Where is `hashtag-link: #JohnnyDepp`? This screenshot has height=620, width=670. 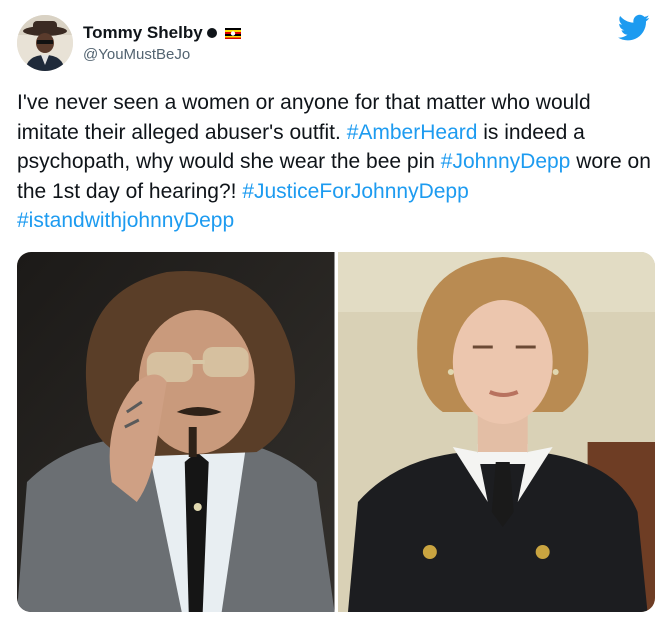 hashtag-link: #JohnnyDepp is located at coordinates (506, 161).